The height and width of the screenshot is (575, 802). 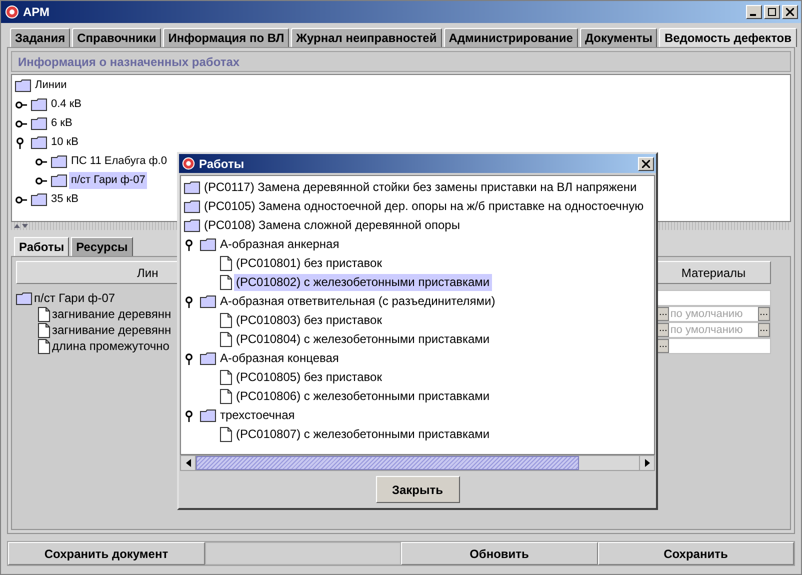 I want to click on table-cell-text: длина промежуточно, so click(x=111, y=346).